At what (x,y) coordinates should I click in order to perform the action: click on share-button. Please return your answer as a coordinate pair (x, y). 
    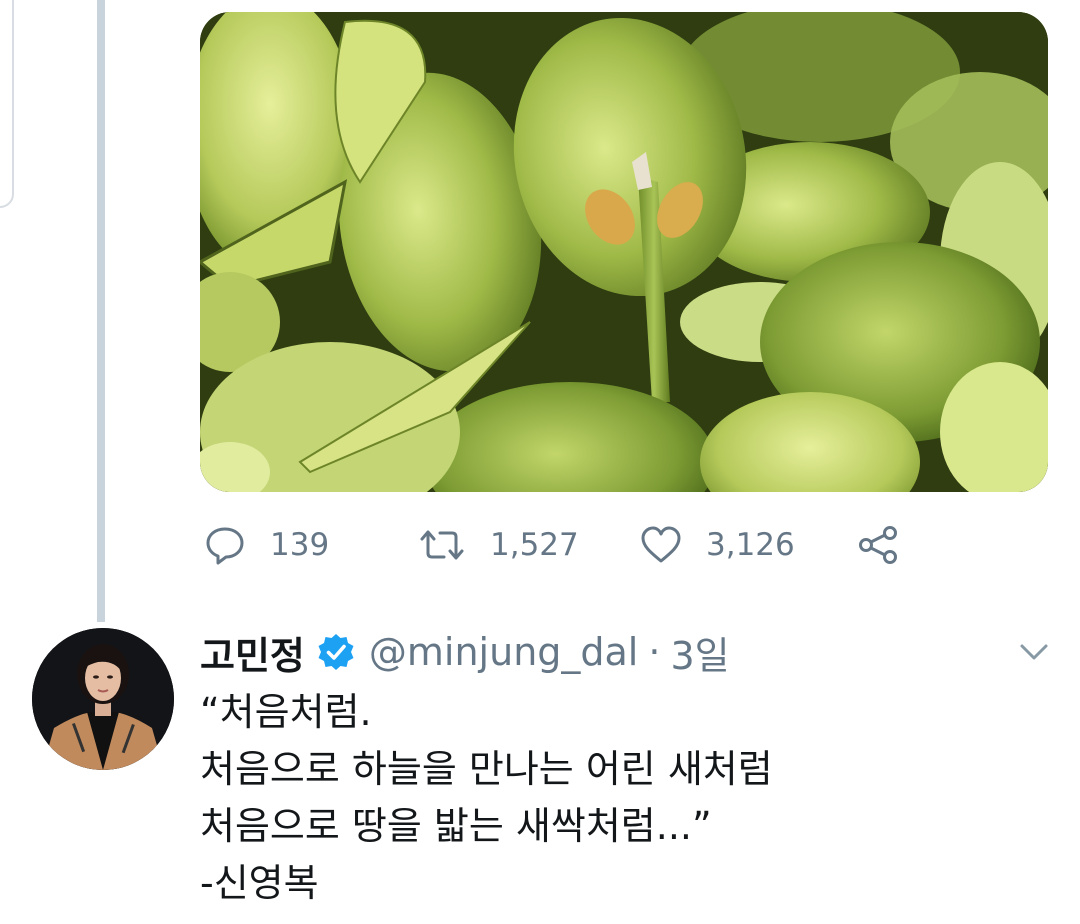
    Looking at the image, I should click on (890, 545).